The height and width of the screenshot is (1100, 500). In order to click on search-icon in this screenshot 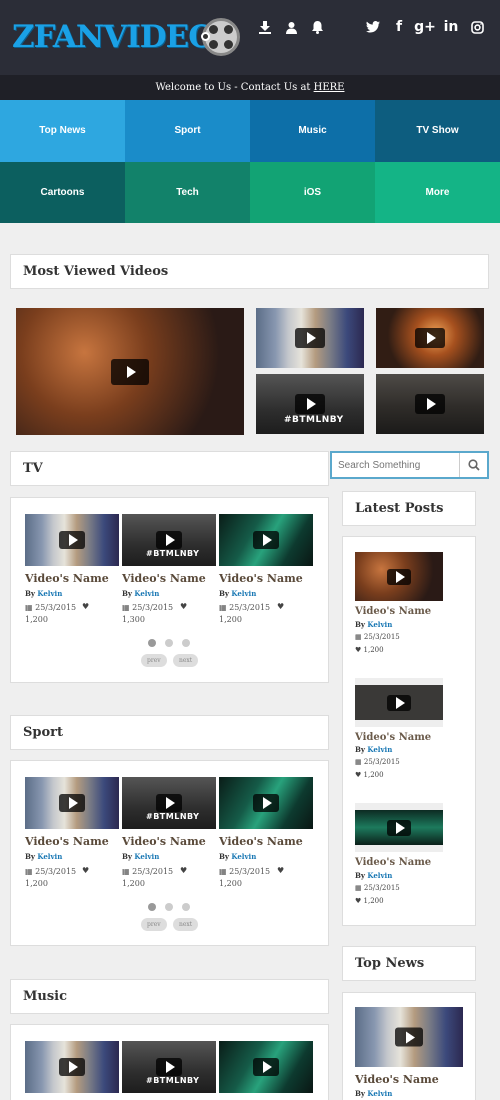, I will do `click(473, 465)`.